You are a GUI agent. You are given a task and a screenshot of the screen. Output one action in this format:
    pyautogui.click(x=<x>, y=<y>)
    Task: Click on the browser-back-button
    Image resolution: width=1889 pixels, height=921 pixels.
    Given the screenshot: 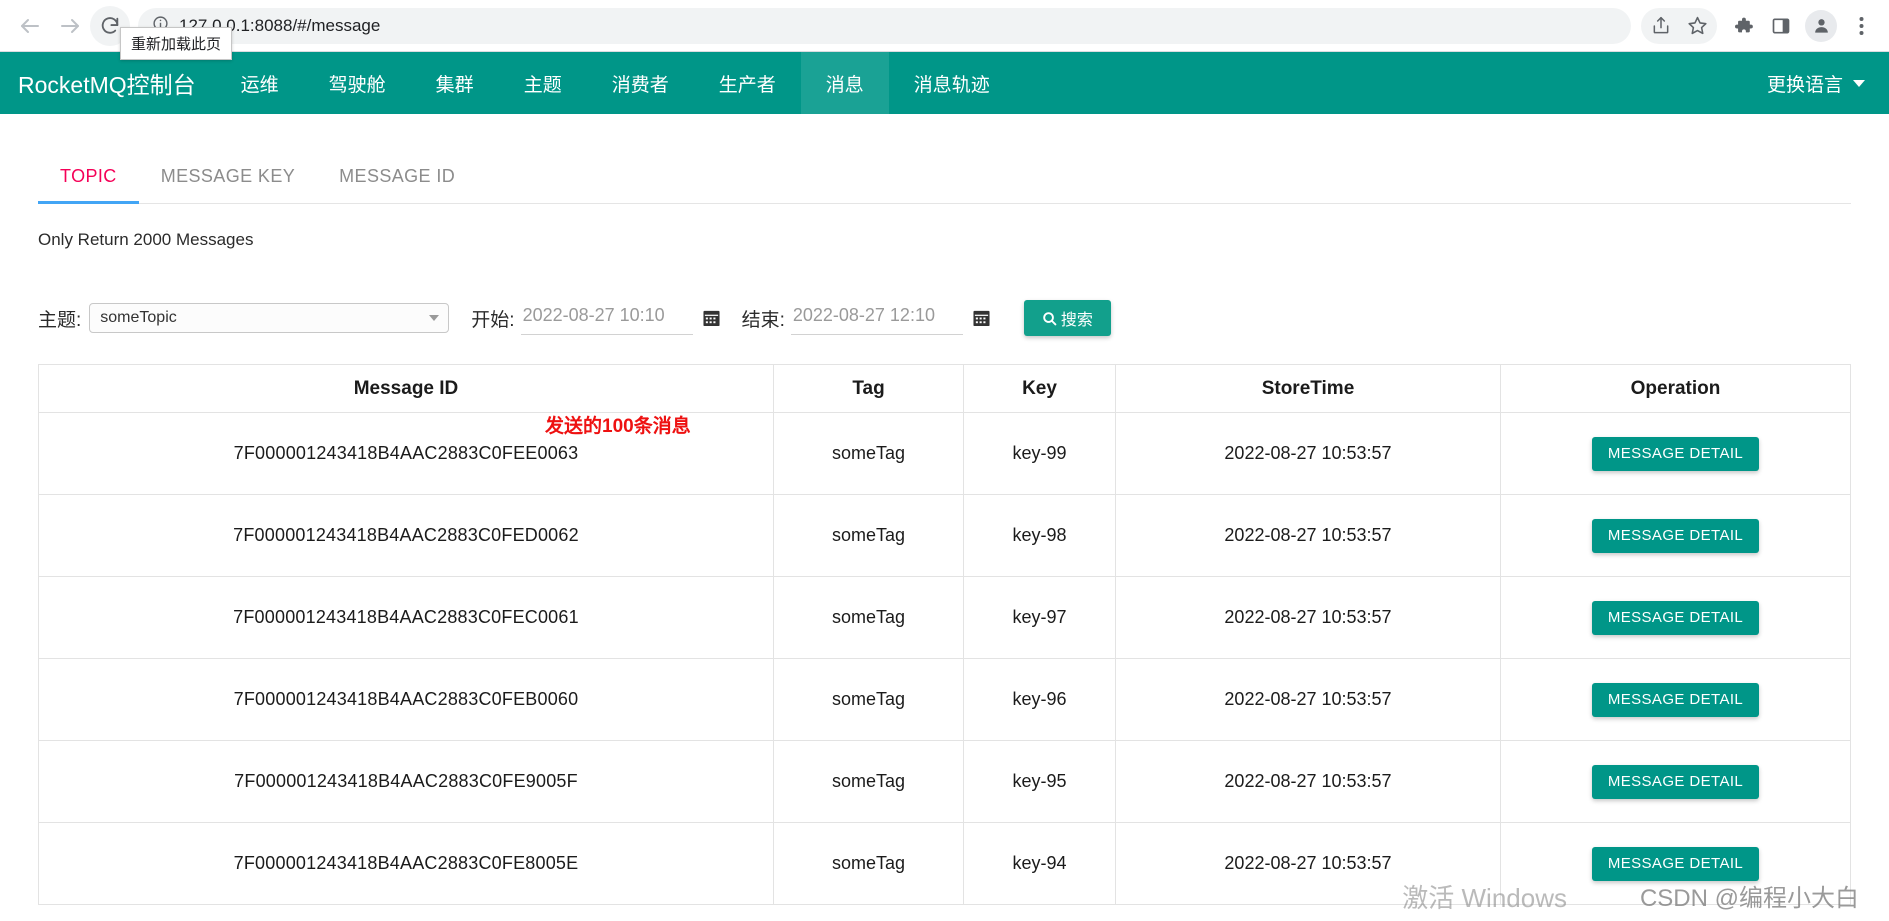 What is the action you would take?
    pyautogui.click(x=30, y=26)
    